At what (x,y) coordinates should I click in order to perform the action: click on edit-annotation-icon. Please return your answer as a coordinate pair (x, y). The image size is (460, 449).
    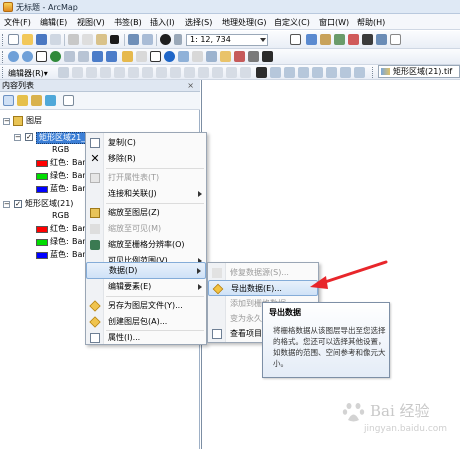
    Looking at the image, I should click on (77, 72).